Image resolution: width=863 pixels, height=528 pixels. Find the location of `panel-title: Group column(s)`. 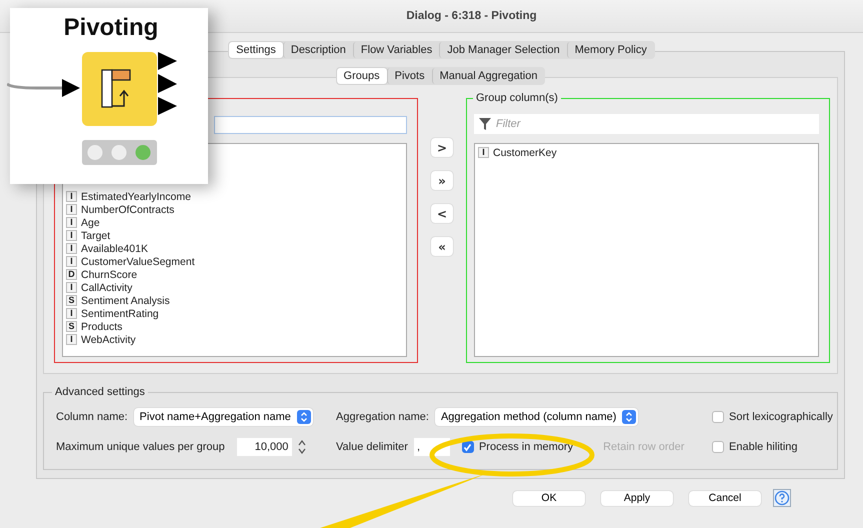

panel-title: Group column(s) is located at coordinates (517, 98).